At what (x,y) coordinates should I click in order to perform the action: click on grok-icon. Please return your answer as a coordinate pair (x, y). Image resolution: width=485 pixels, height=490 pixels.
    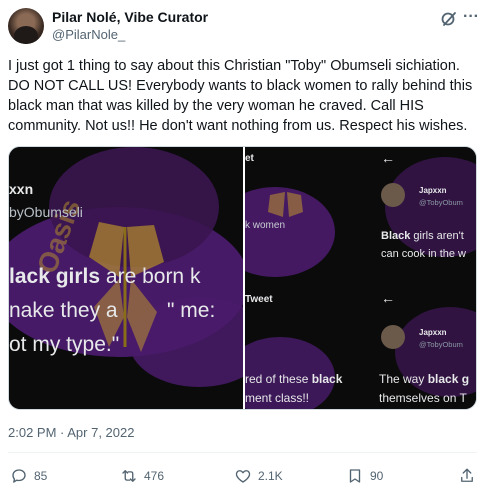
    Looking at the image, I should click on (449, 19).